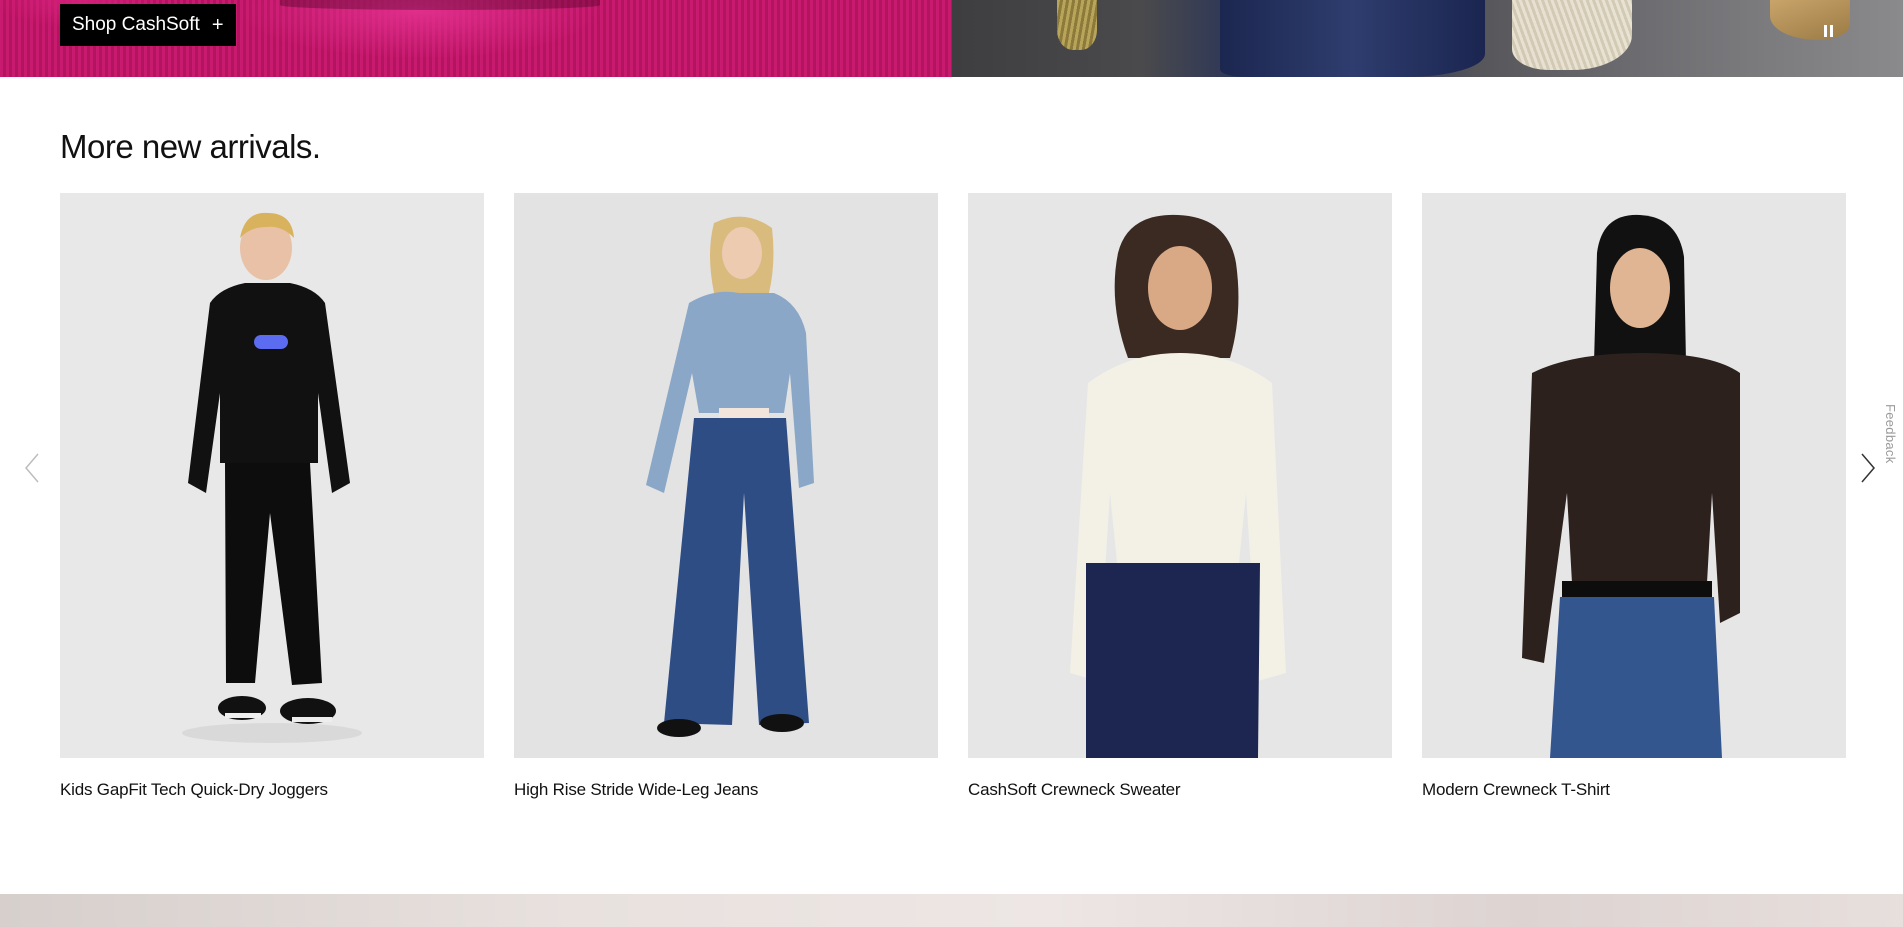  I want to click on plus-icon: +, so click(217, 25).